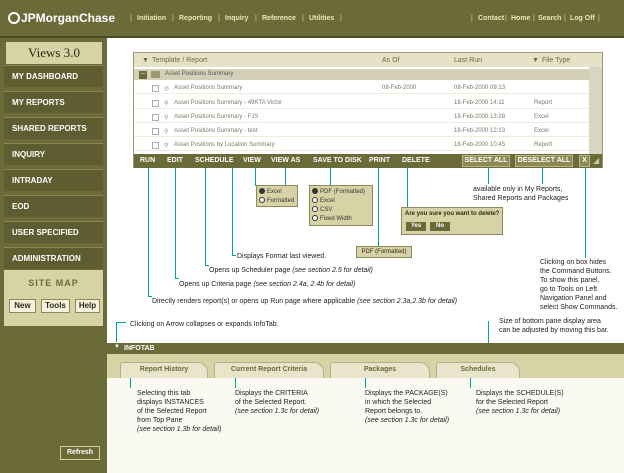 The image size is (624, 473). What do you see at coordinates (416, 226) in the screenshot?
I see `delete-yes-button: Yes` at bounding box center [416, 226].